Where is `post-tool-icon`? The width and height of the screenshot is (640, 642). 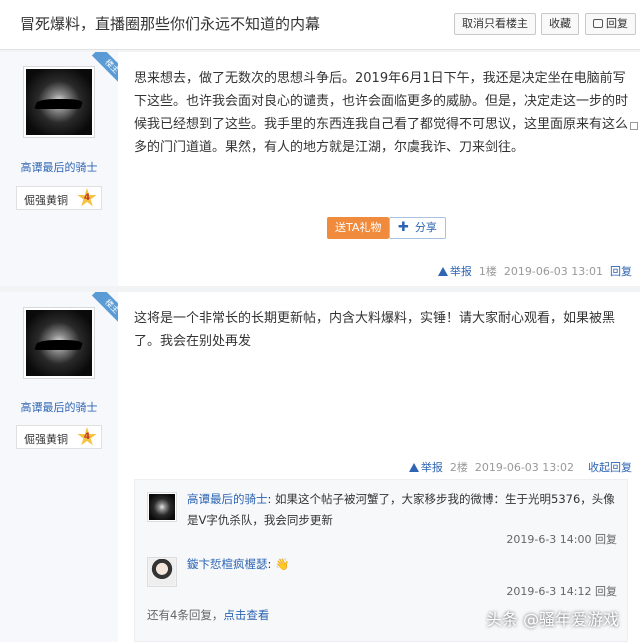
post-tool-icon is located at coordinates (634, 126).